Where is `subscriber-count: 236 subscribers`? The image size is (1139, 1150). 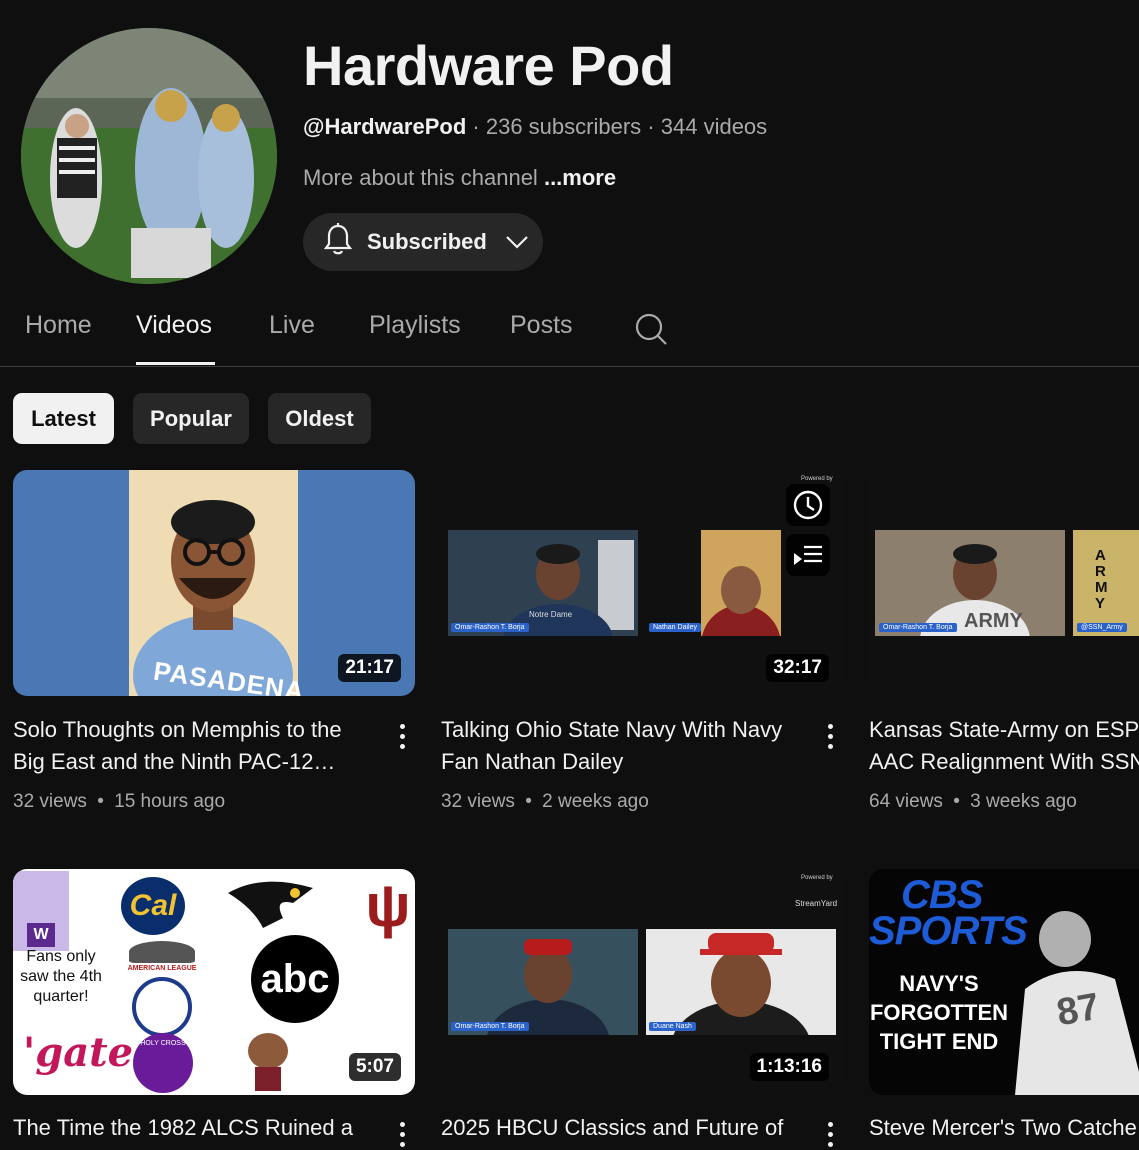
subscriber-count: 236 subscribers is located at coordinates (563, 126).